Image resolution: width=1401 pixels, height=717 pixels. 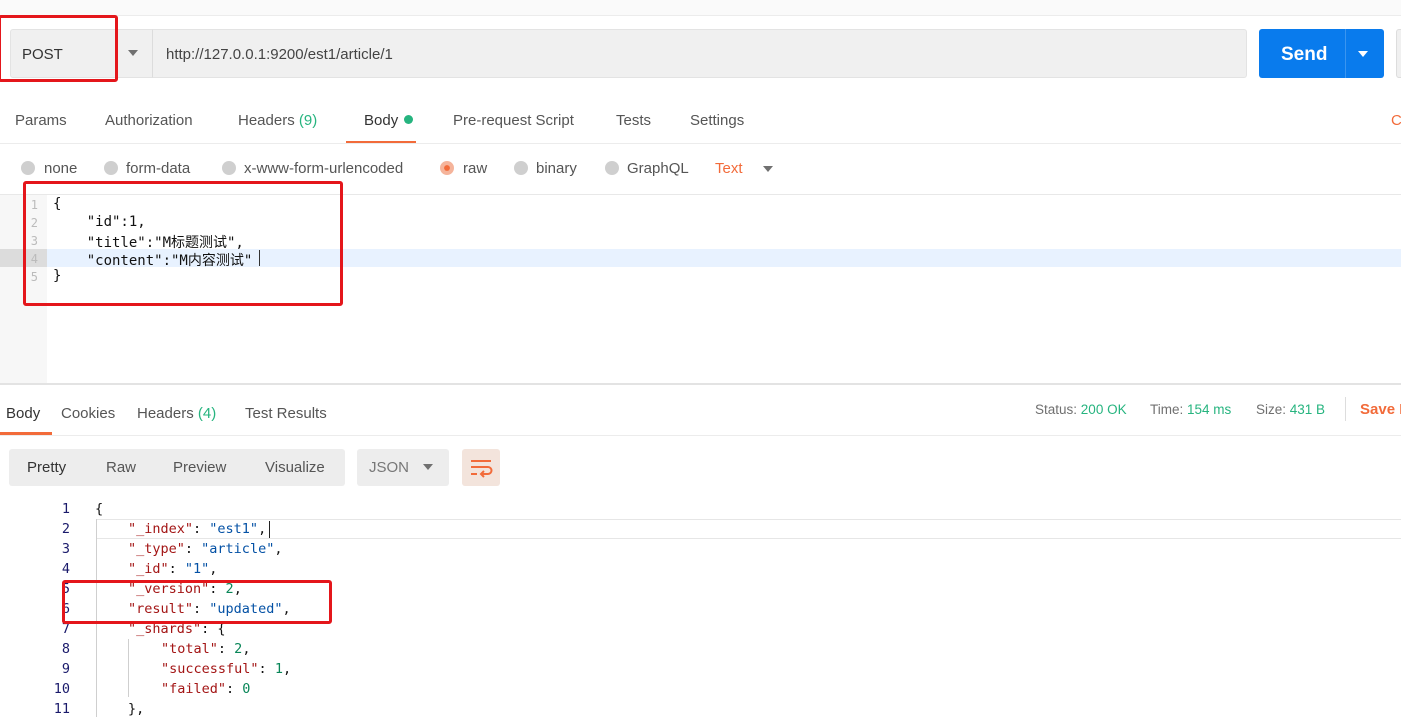 I want to click on json-key: "_index", so click(x=161, y=529).